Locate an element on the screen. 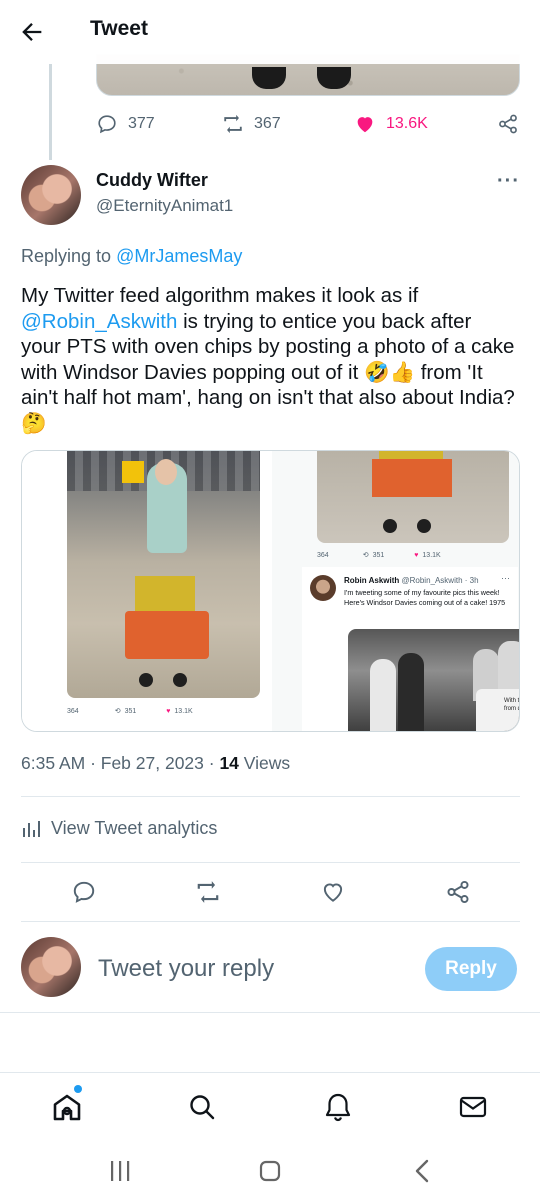 Image resolution: width=540 pixels, height=1200 pixels. parent-retweet-button: 367 is located at coordinates (251, 124).